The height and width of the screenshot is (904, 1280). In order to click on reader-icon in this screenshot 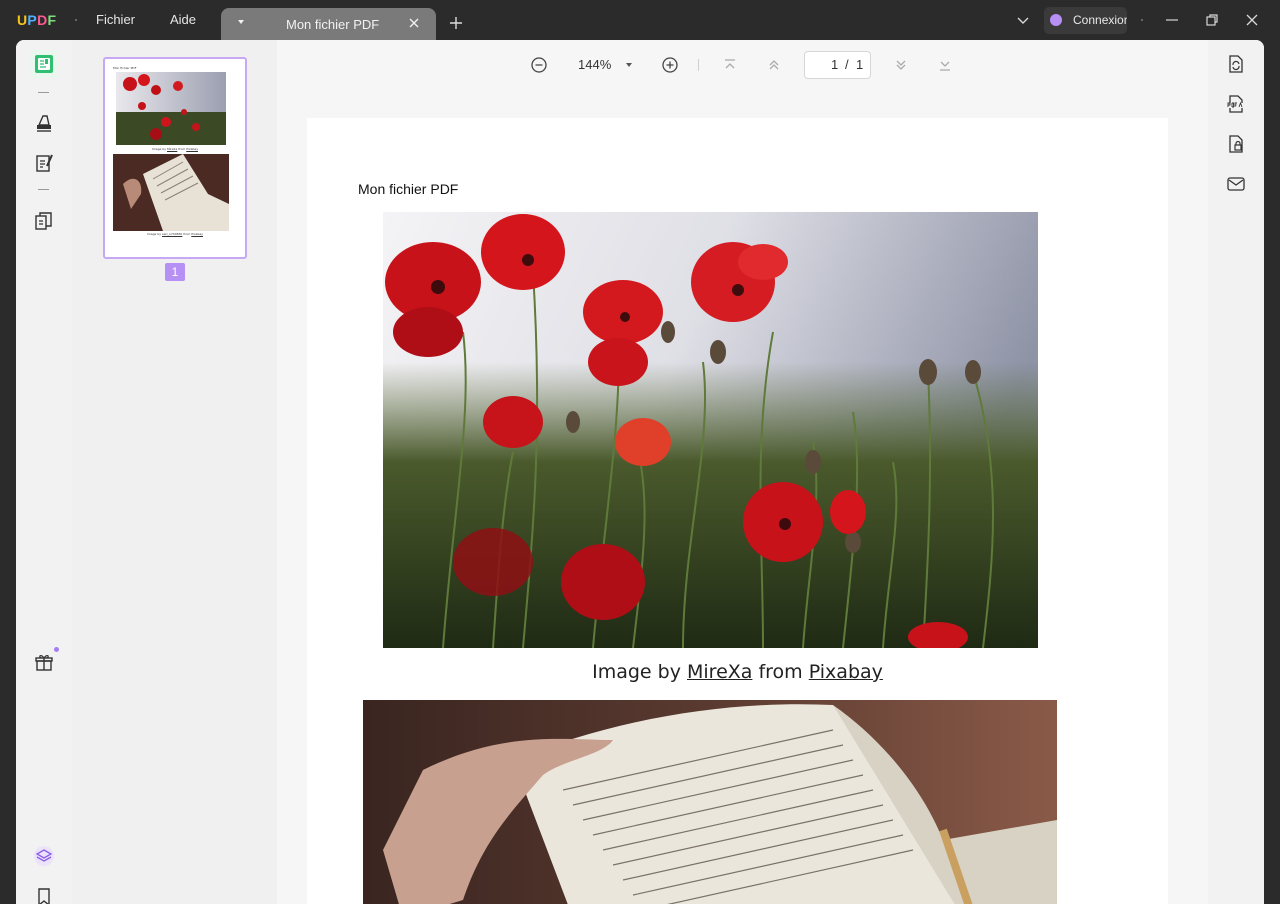, I will do `click(44, 64)`.